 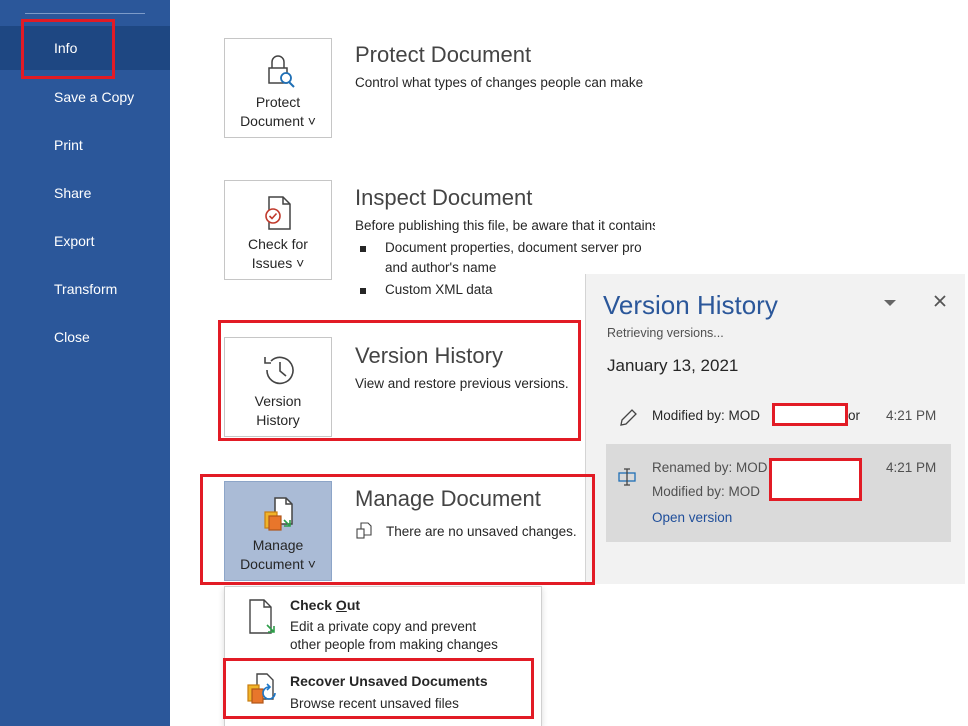 What do you see at coordinates (325, 605) in the screenshot?
I see `check-out-label: Check Out` at bounding box center [325, 605].